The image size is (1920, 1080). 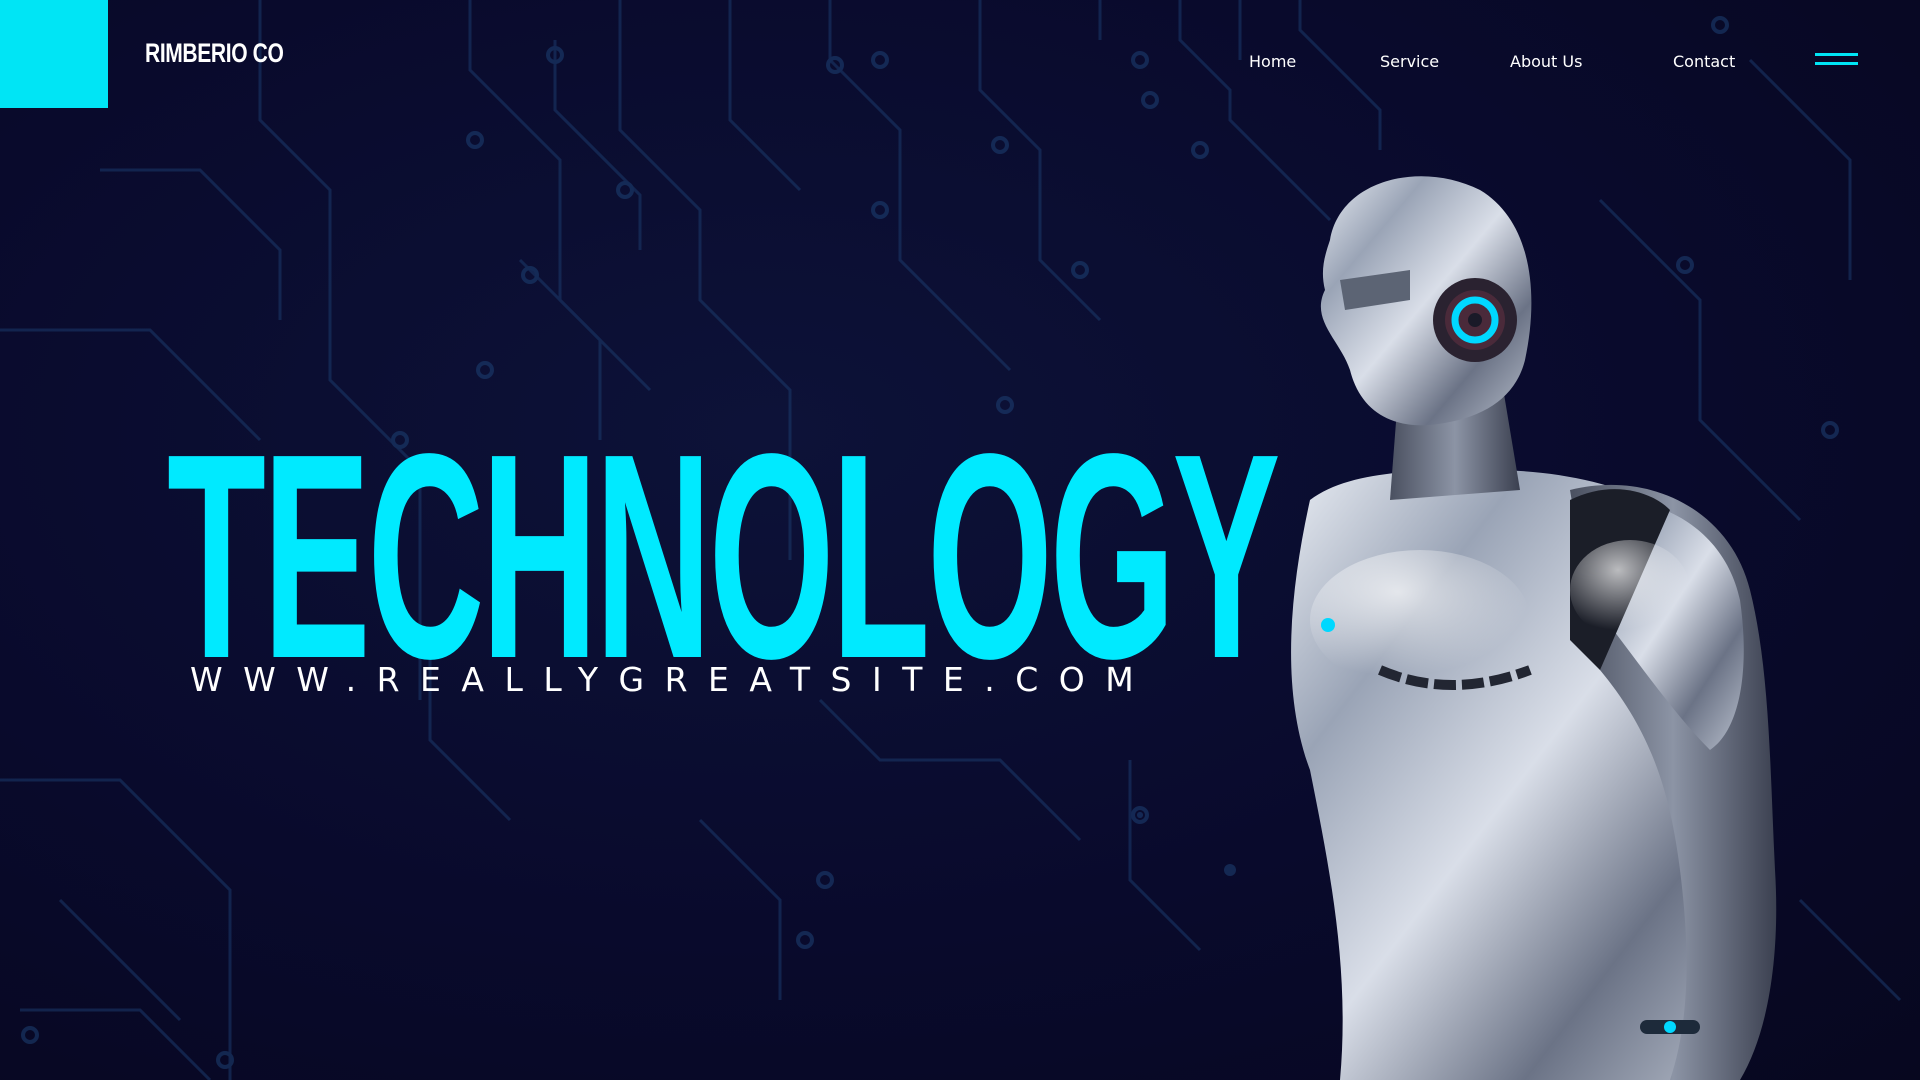 I want to click on nav-item-service: Service, so click(x=1409, y=61).